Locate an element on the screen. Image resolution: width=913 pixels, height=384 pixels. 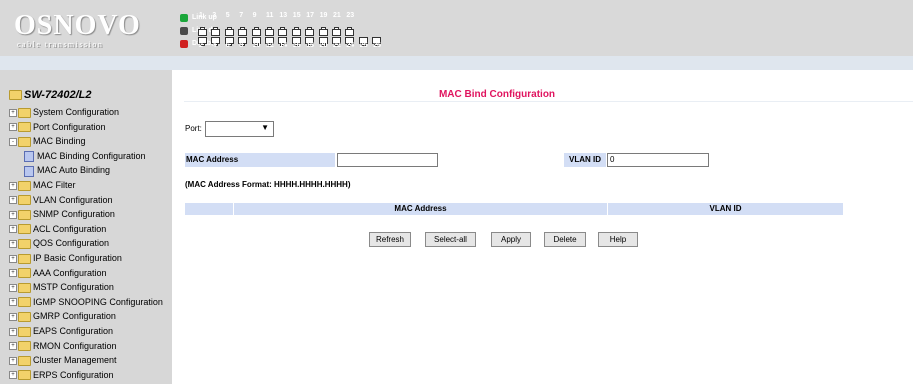
sidebar-item-mac-auto-binding: MAC Auto Binding is located at coordinates (67, 172).